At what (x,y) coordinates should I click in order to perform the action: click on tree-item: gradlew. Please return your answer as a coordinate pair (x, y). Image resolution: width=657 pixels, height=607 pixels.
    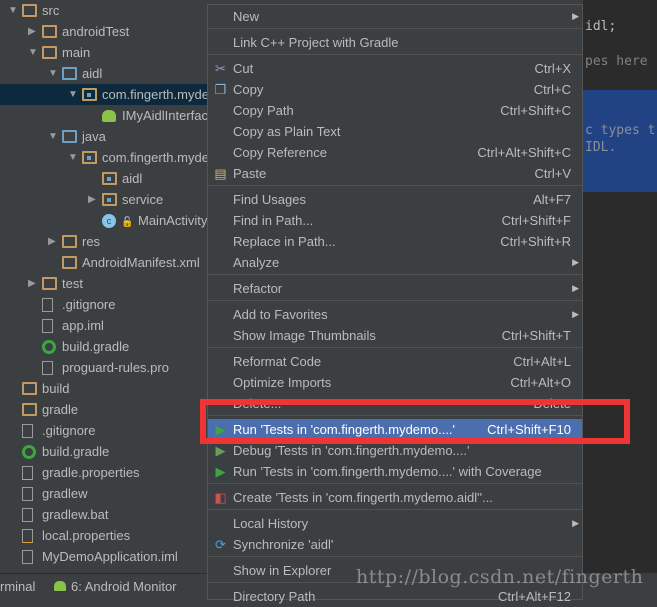
    Looking at the image, I should click on (105, 493).